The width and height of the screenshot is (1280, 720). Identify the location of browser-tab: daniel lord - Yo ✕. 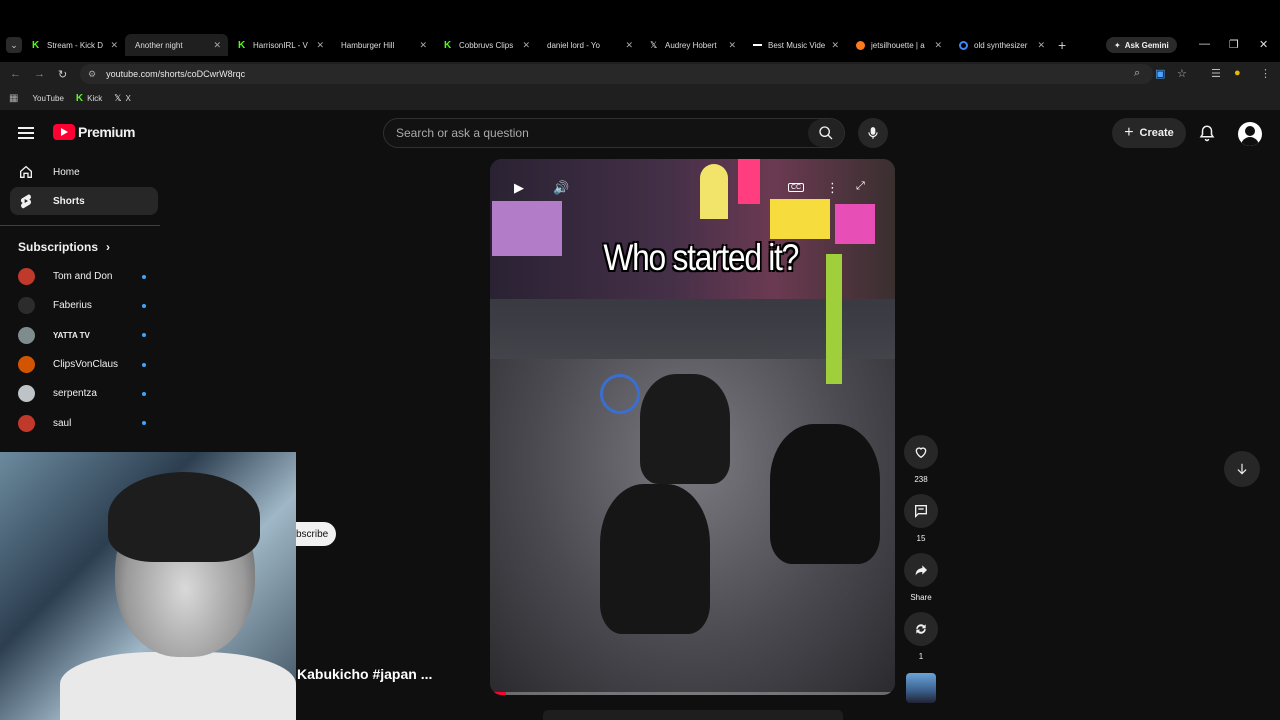
(588, 45).